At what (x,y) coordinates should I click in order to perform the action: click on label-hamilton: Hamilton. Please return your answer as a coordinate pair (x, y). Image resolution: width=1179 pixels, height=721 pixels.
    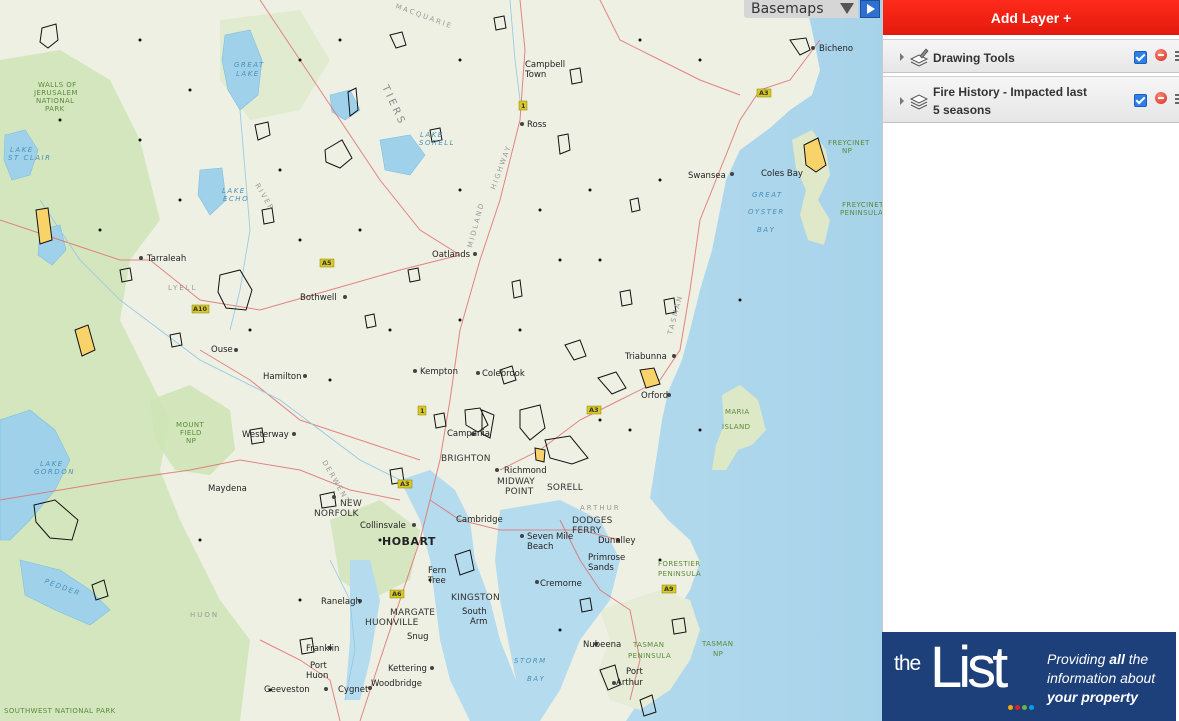
    Looking at the image, I should click on (282, 377).